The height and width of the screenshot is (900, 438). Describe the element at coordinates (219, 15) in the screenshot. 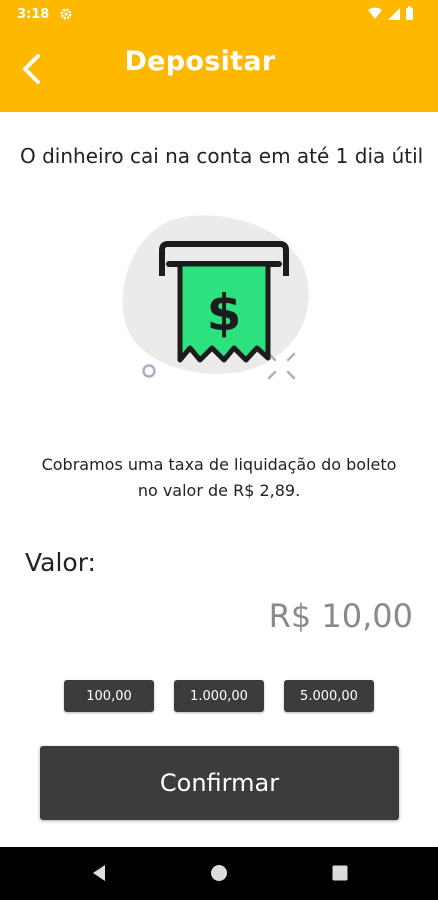

I see `status-bar: 3:18` at that location.